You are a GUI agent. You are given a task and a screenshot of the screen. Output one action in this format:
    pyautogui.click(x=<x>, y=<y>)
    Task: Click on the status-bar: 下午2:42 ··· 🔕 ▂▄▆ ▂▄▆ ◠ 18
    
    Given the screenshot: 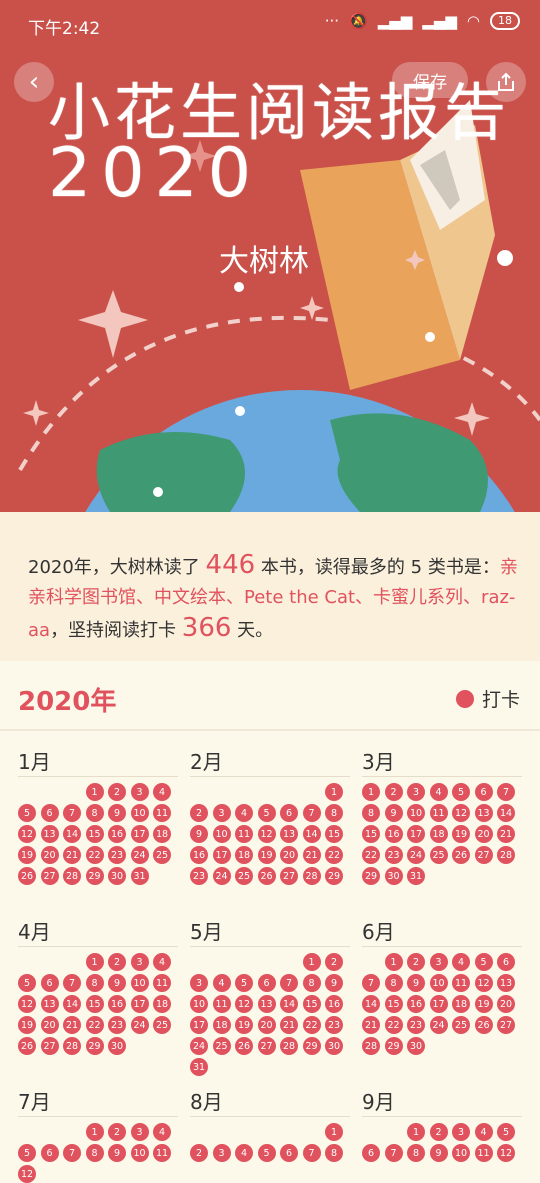 What is the action you would take?
    pyautogui.click(x=270, y=24)
    